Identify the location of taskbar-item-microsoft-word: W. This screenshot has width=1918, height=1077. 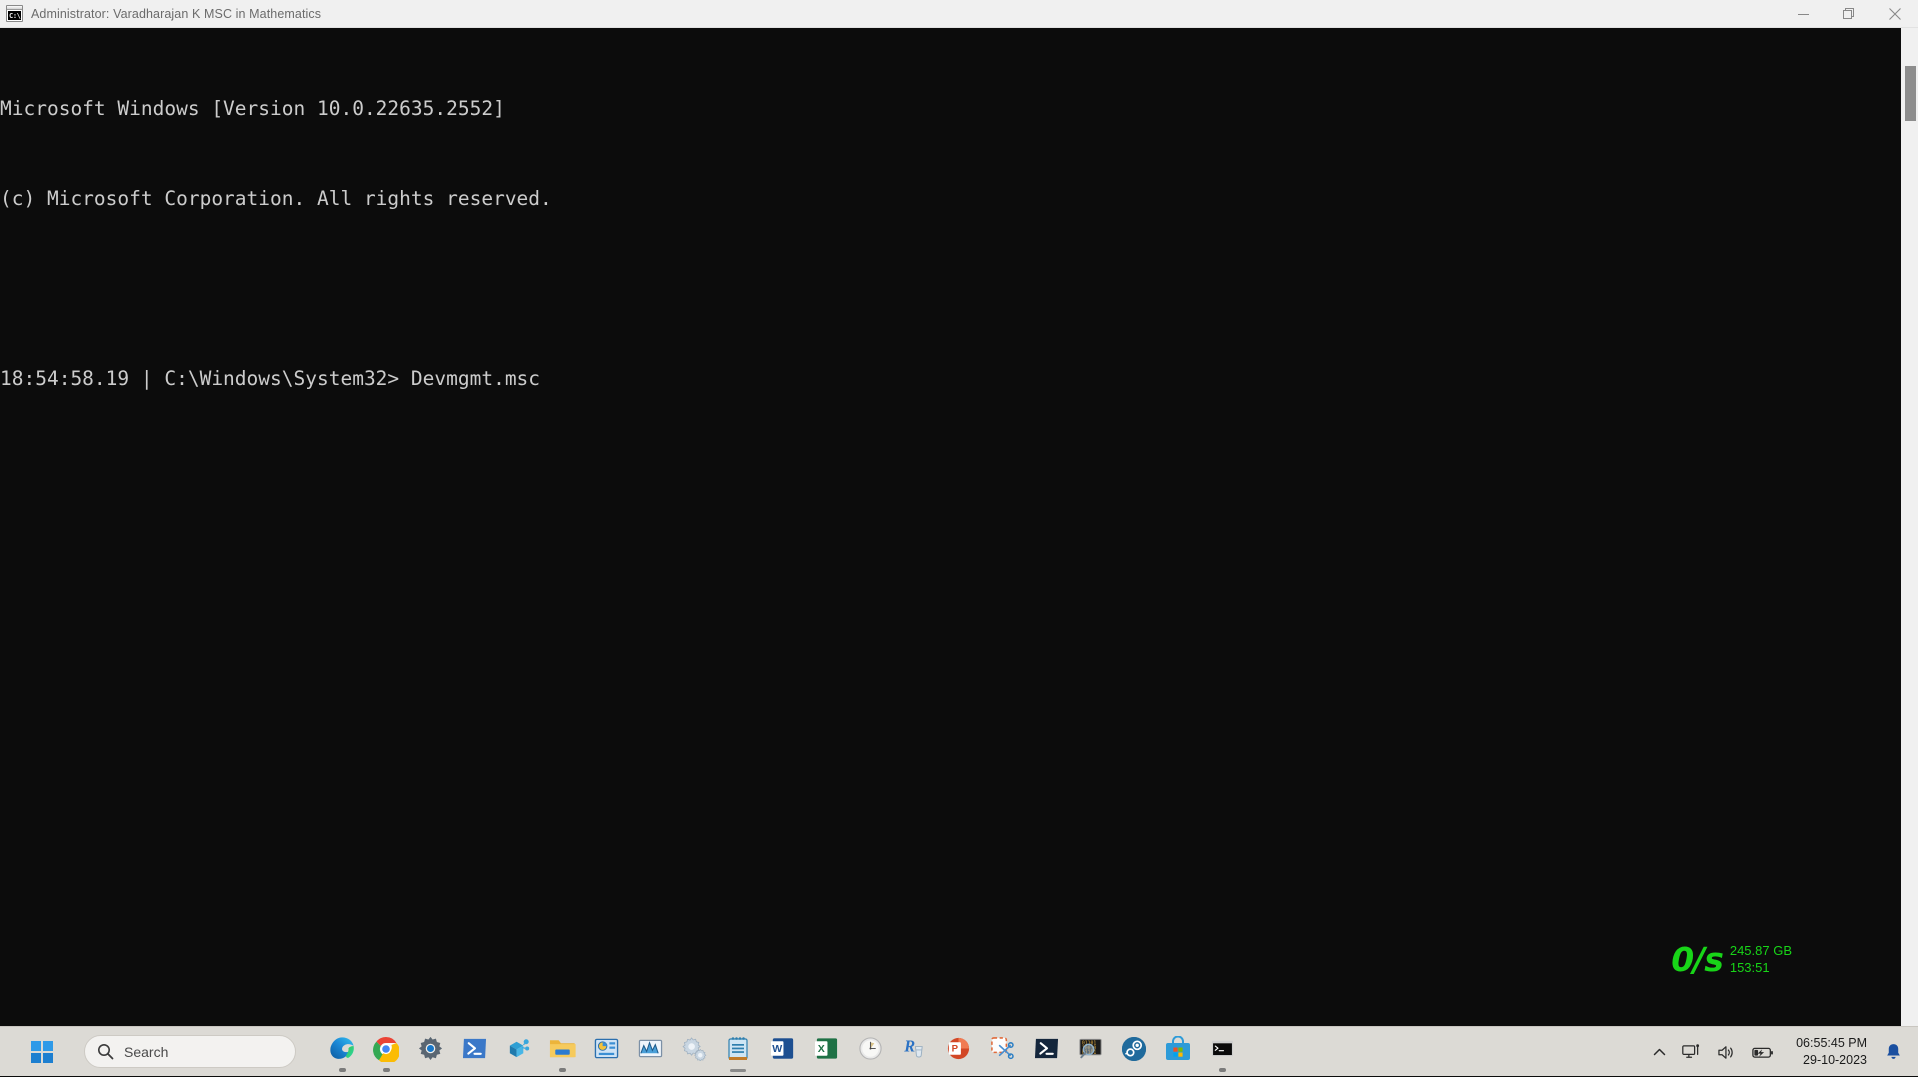
(782, 1052).